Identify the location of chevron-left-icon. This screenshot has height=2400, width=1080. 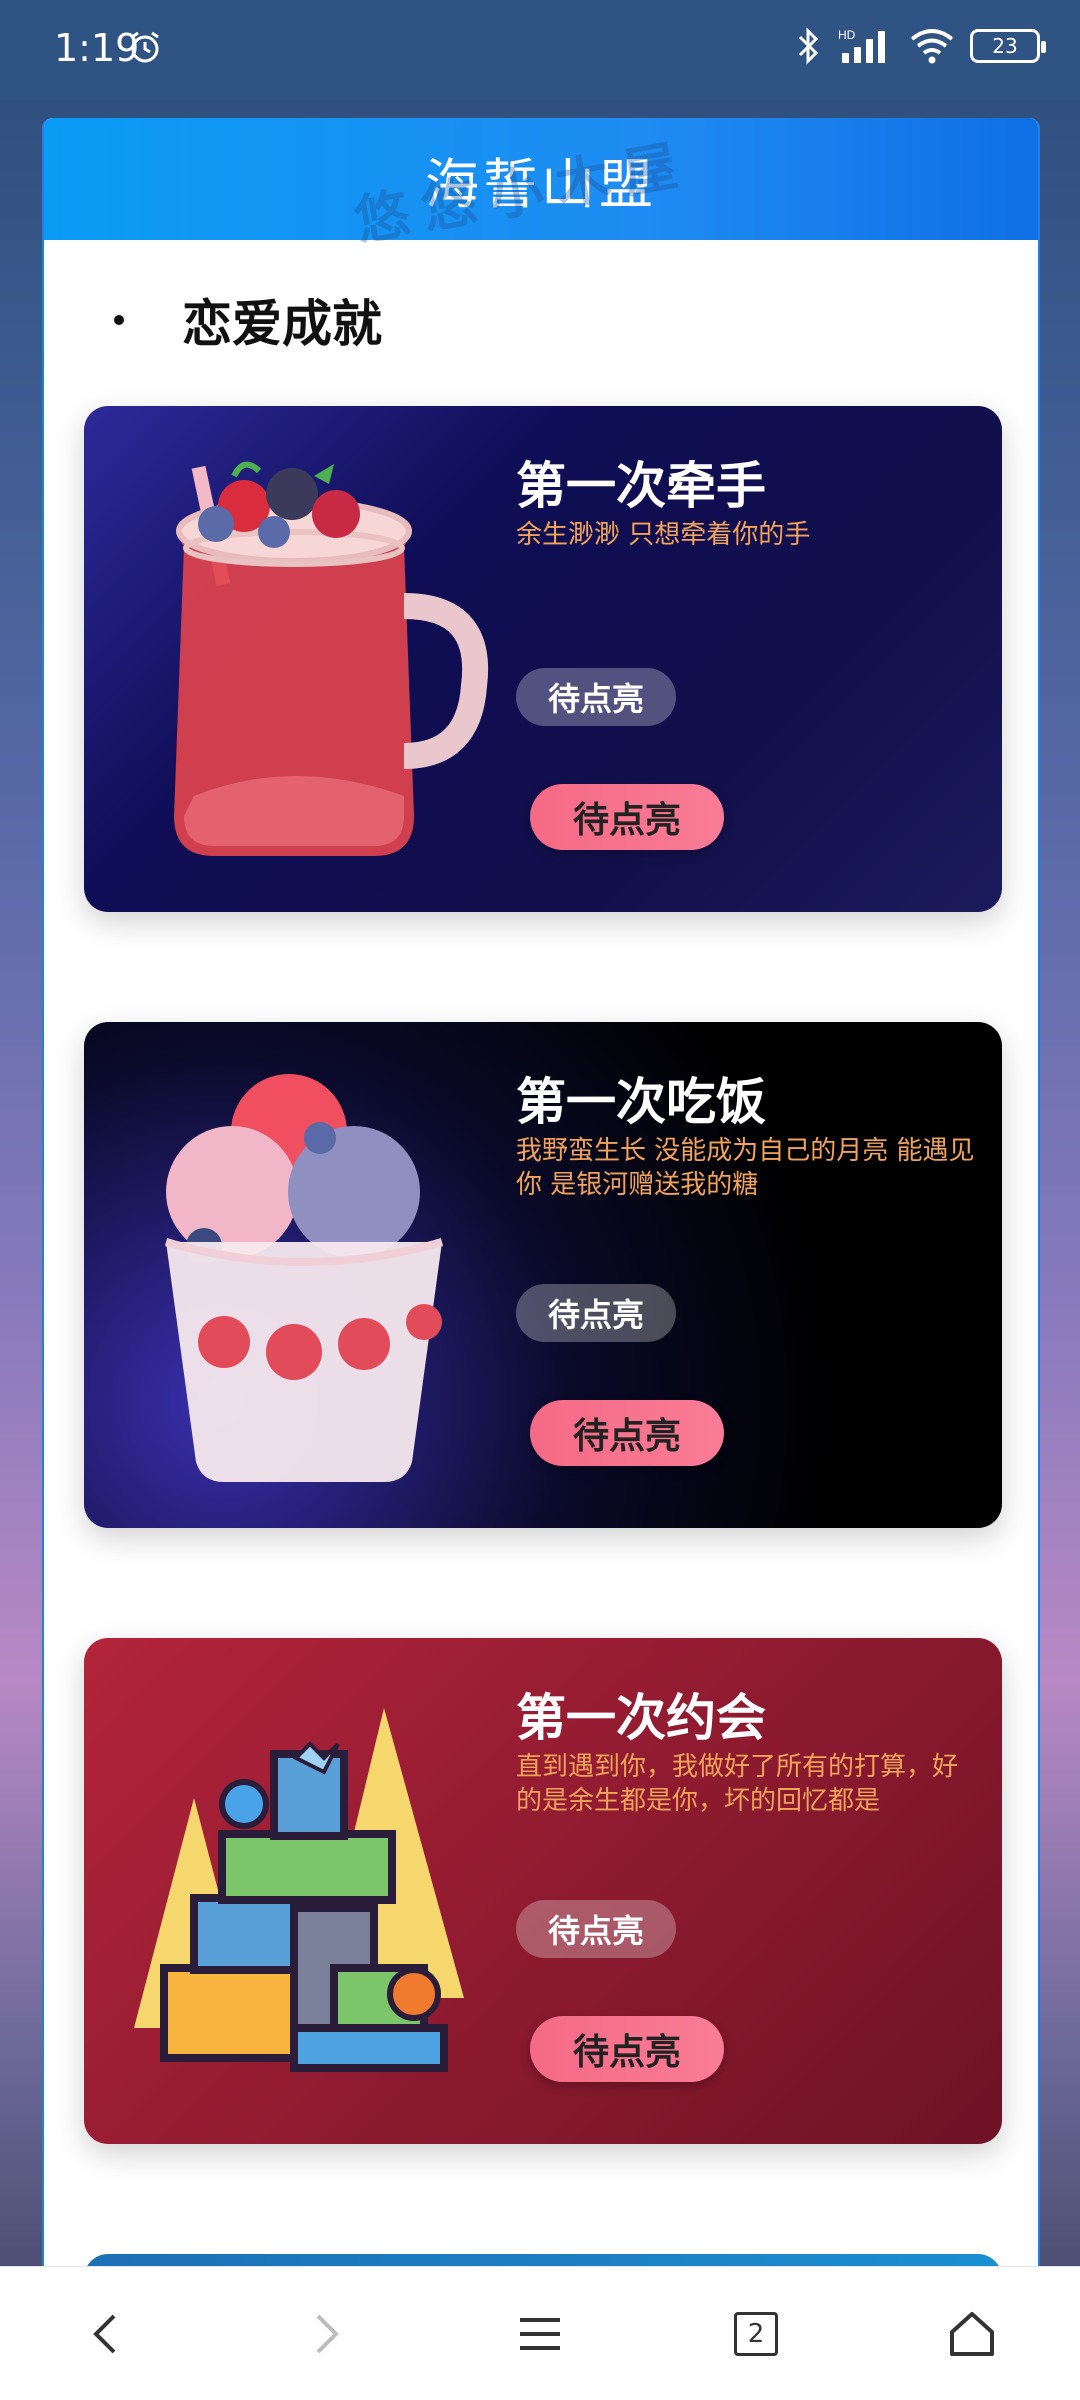
(104, 2333).